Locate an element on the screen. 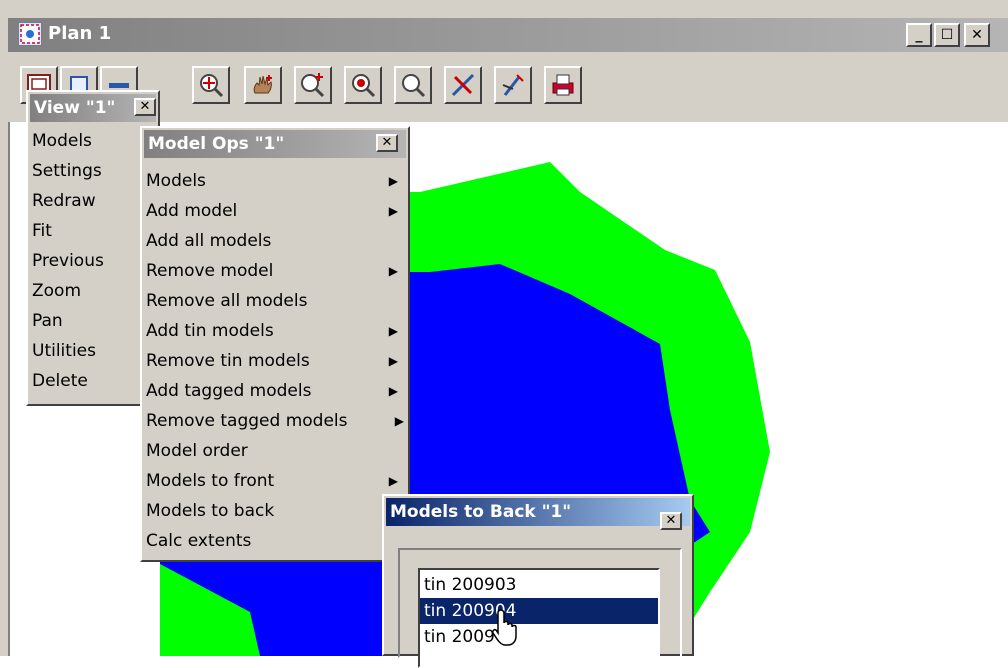  model-ops-item-remove-tin-models: Remove tin models ▶ is located at coordinates (275, 361).